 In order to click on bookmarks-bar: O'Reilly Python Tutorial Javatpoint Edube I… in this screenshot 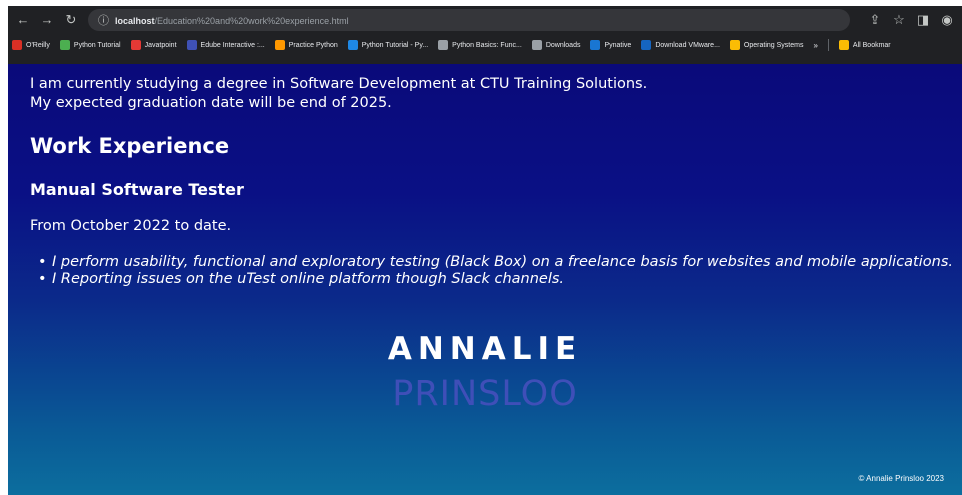, I will do `click(485, 45)`.